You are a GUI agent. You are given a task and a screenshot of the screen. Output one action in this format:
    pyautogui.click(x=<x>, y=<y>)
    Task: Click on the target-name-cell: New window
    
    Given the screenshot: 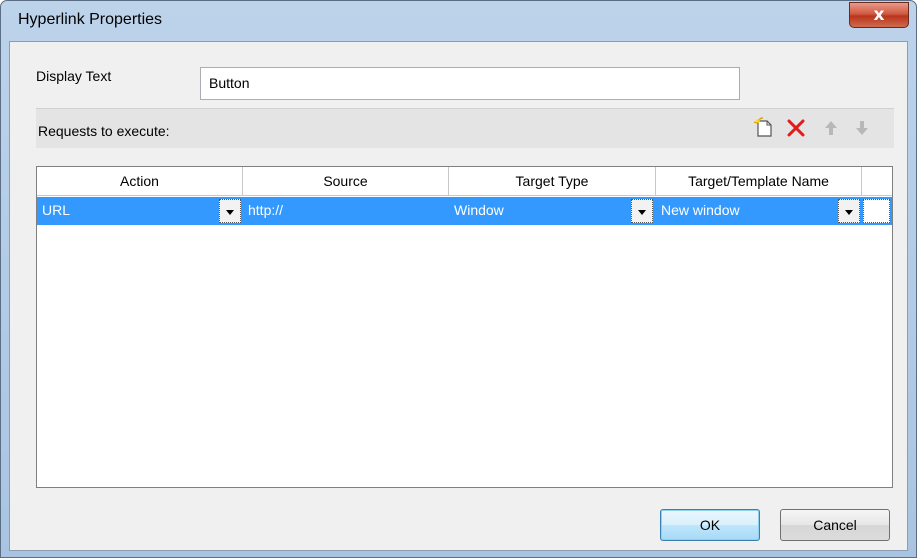 What is the action you would take?
    pyautogui.click(x=746, y=211)
    